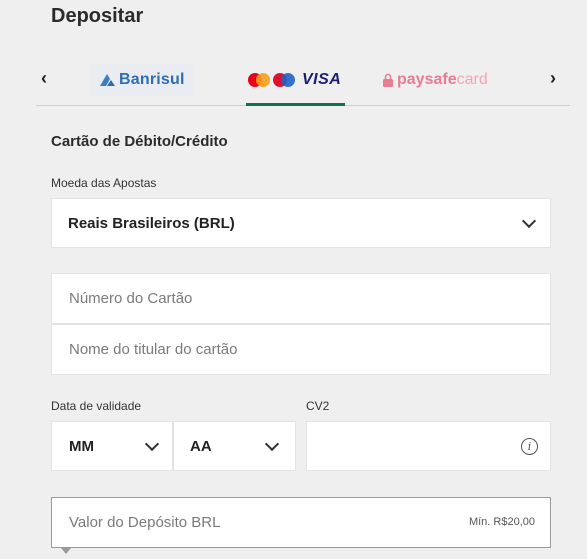 The image size is (587, 559). What do you see at coordinates (201, 446) in the screenshot?
I see `expiry-year-value: AA` at bounding box center [201, 446].